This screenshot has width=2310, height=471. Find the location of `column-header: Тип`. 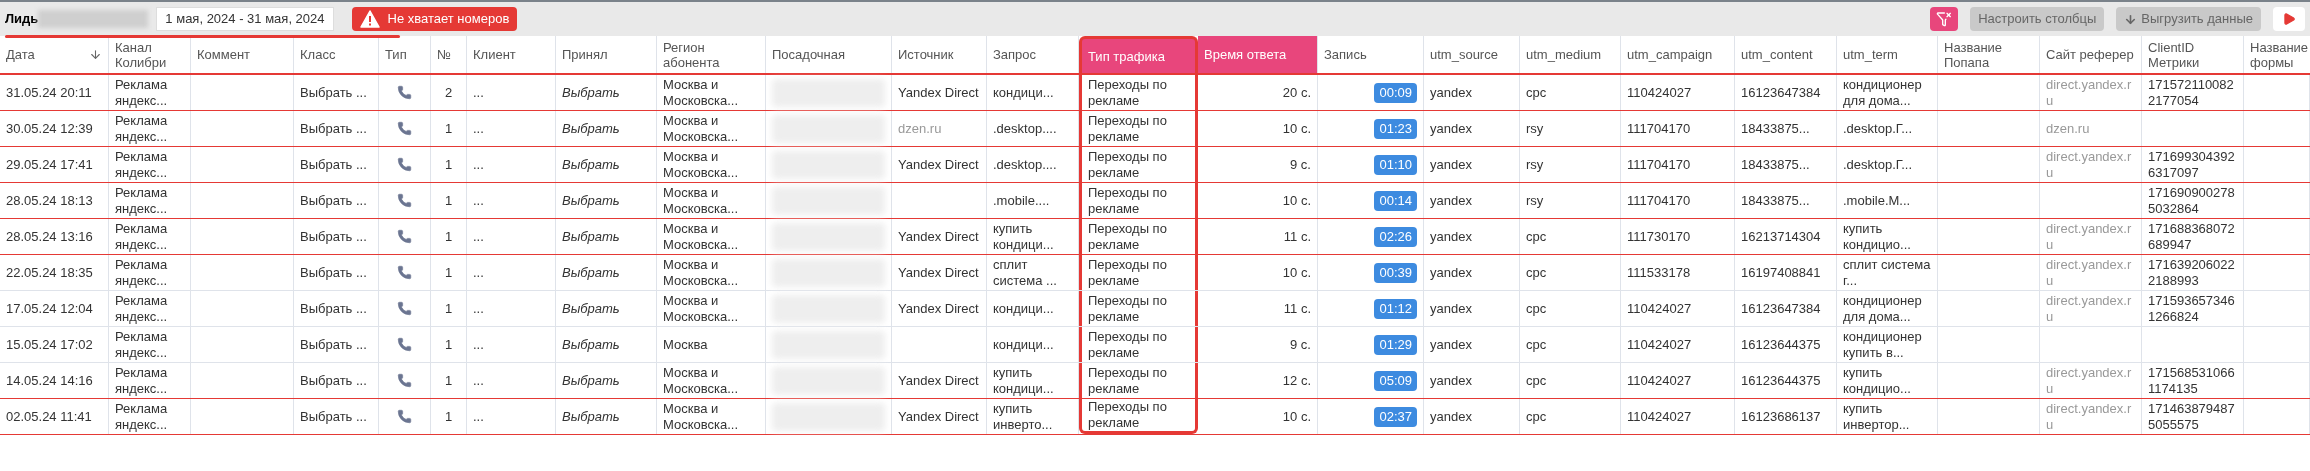

column-header: Тип is located at coordinates (405, 54).